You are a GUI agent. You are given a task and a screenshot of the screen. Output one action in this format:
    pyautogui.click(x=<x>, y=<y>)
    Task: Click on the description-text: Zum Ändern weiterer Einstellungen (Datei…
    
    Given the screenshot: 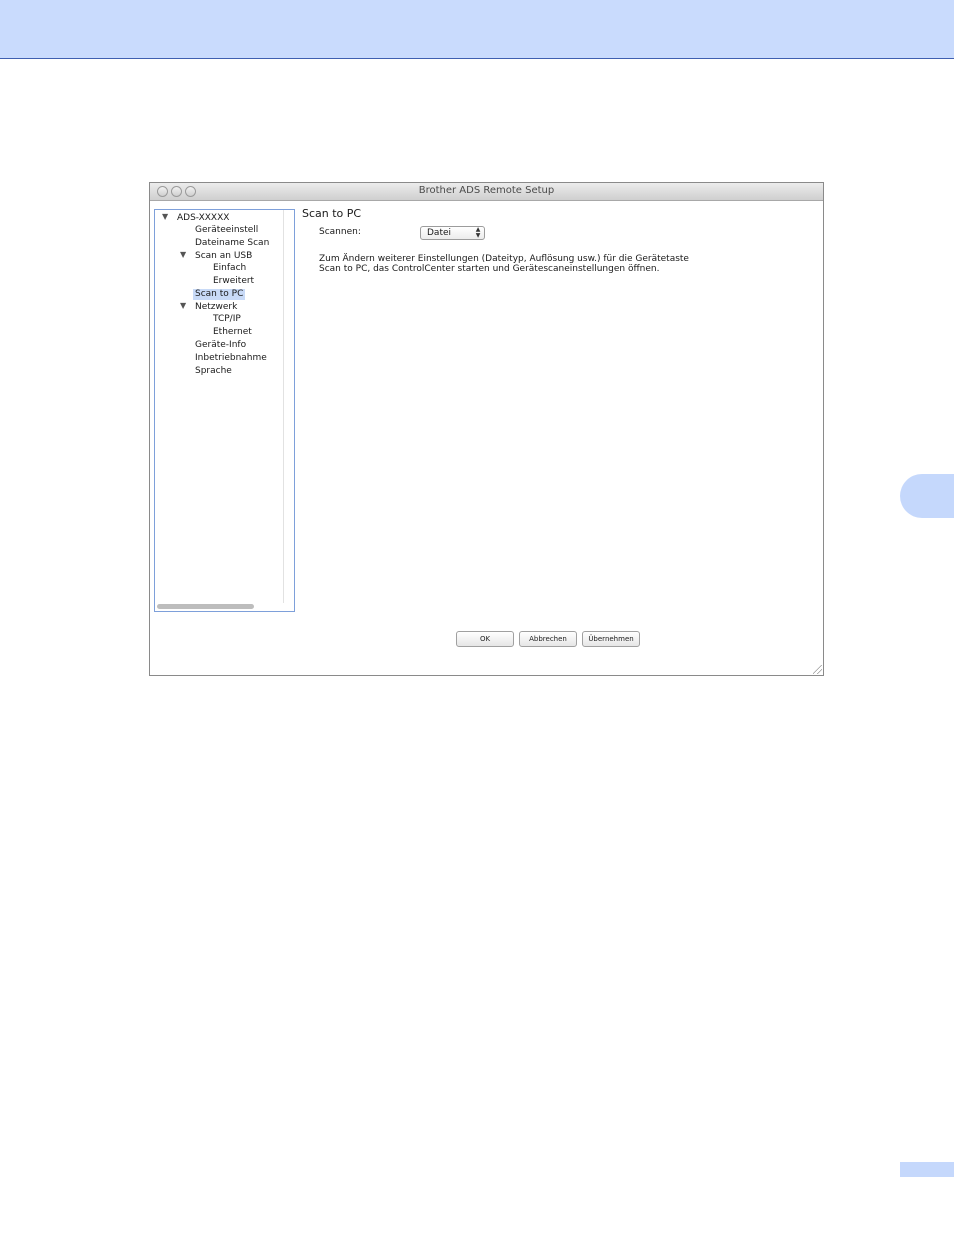 What is the action you would take?
    pyautogui.click(x=519, y=264)
    